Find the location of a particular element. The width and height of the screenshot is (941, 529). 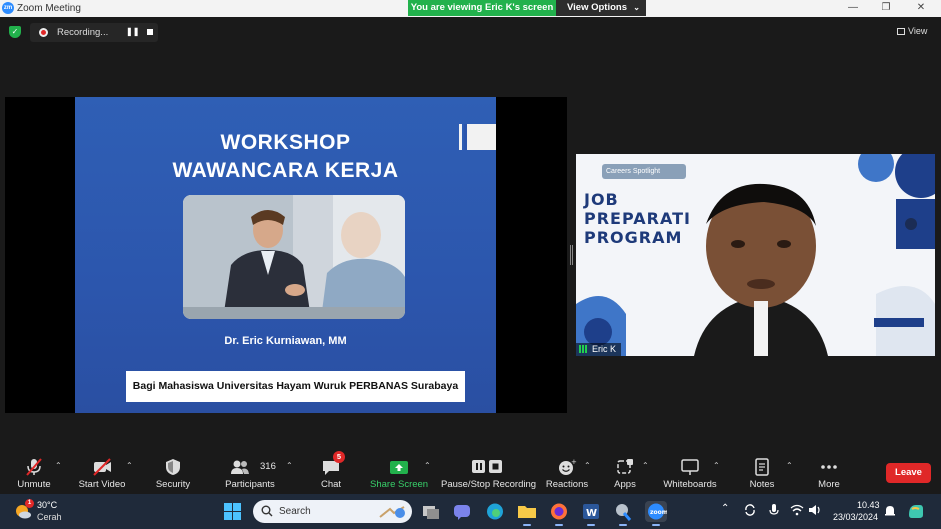

signal-strength-icon is located at coordinates (584, 349).